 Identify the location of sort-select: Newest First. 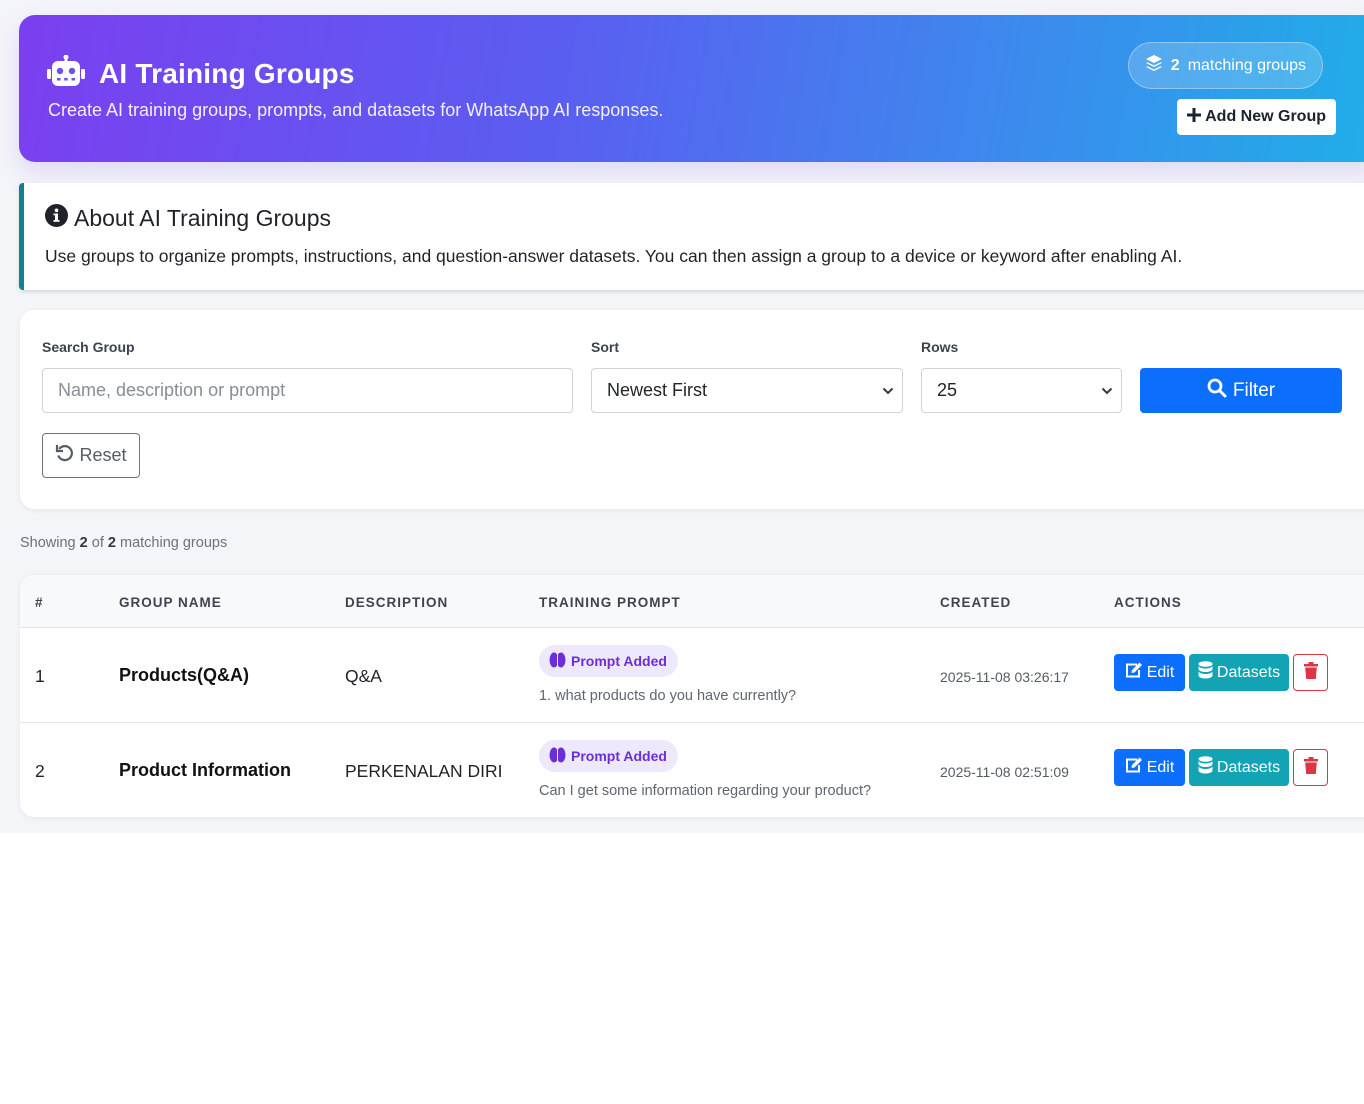
(747, 390).